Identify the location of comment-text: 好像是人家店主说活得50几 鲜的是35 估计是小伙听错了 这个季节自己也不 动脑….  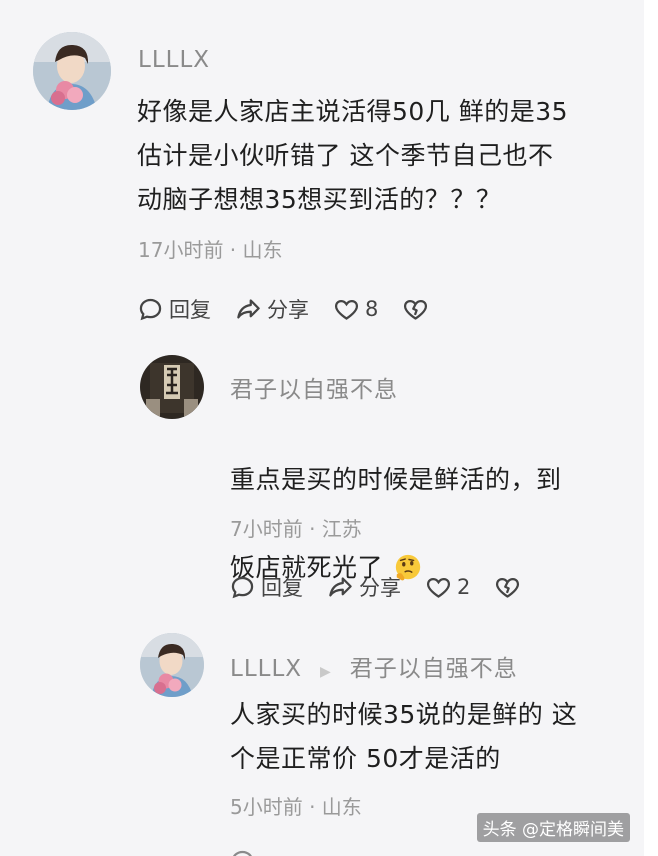
(353, 155).